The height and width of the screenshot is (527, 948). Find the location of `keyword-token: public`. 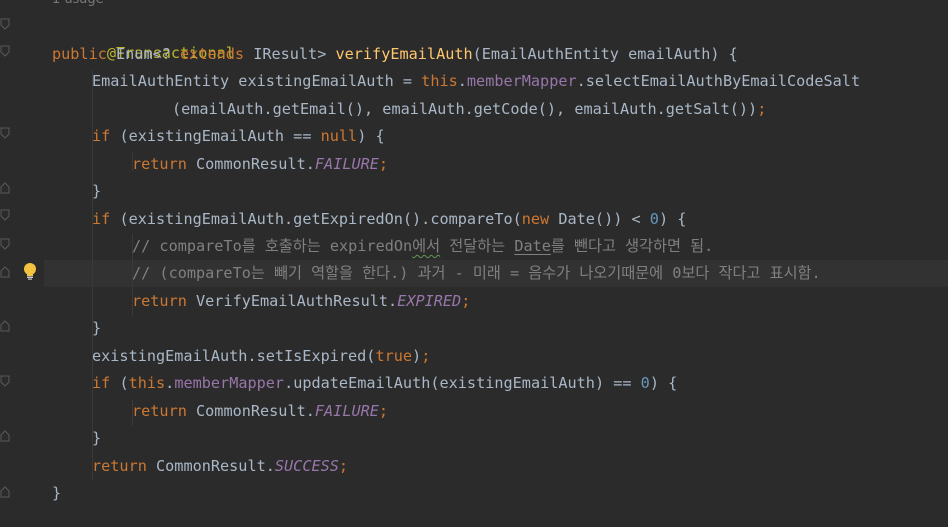

keyword-token: public is located at coordinates (79, 54).